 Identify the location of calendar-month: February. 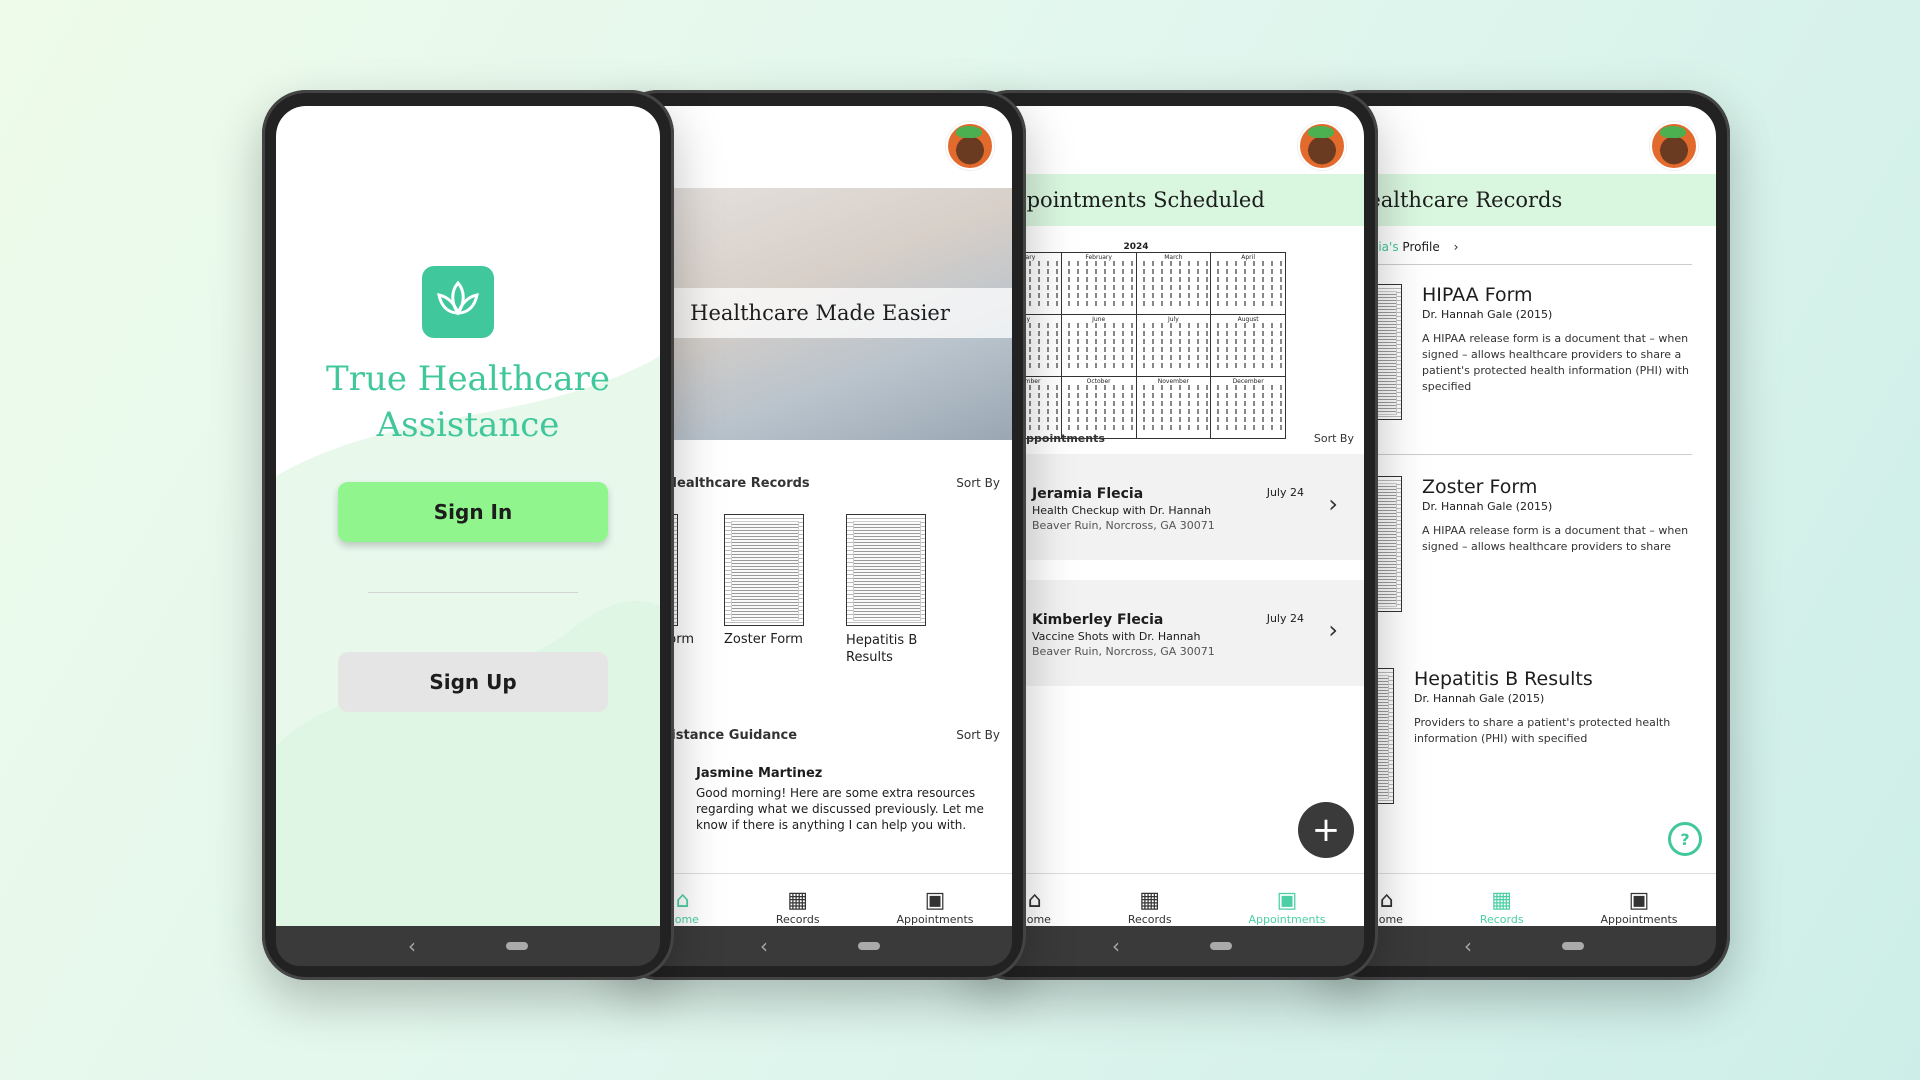
(1099, 284).